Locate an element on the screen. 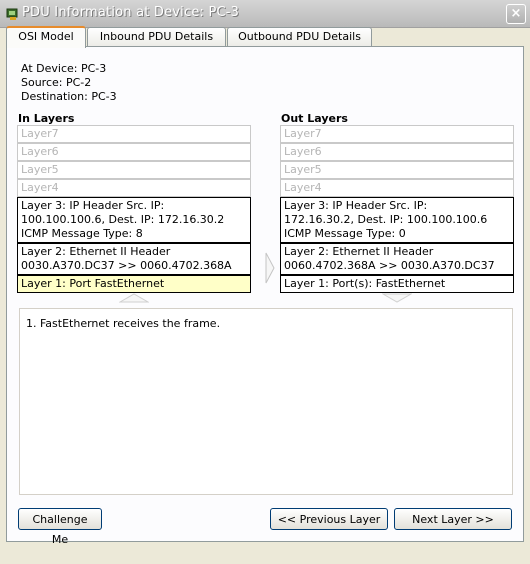 This screenshot has width=530, height=564. tab-label: Outbound PDU Details is located at coordinates (299, 36).